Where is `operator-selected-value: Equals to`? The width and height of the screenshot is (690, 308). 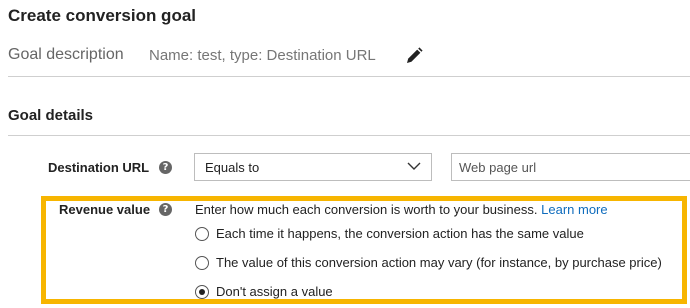
operator-selected-value: Equals to is located at coordinates (232, 167).